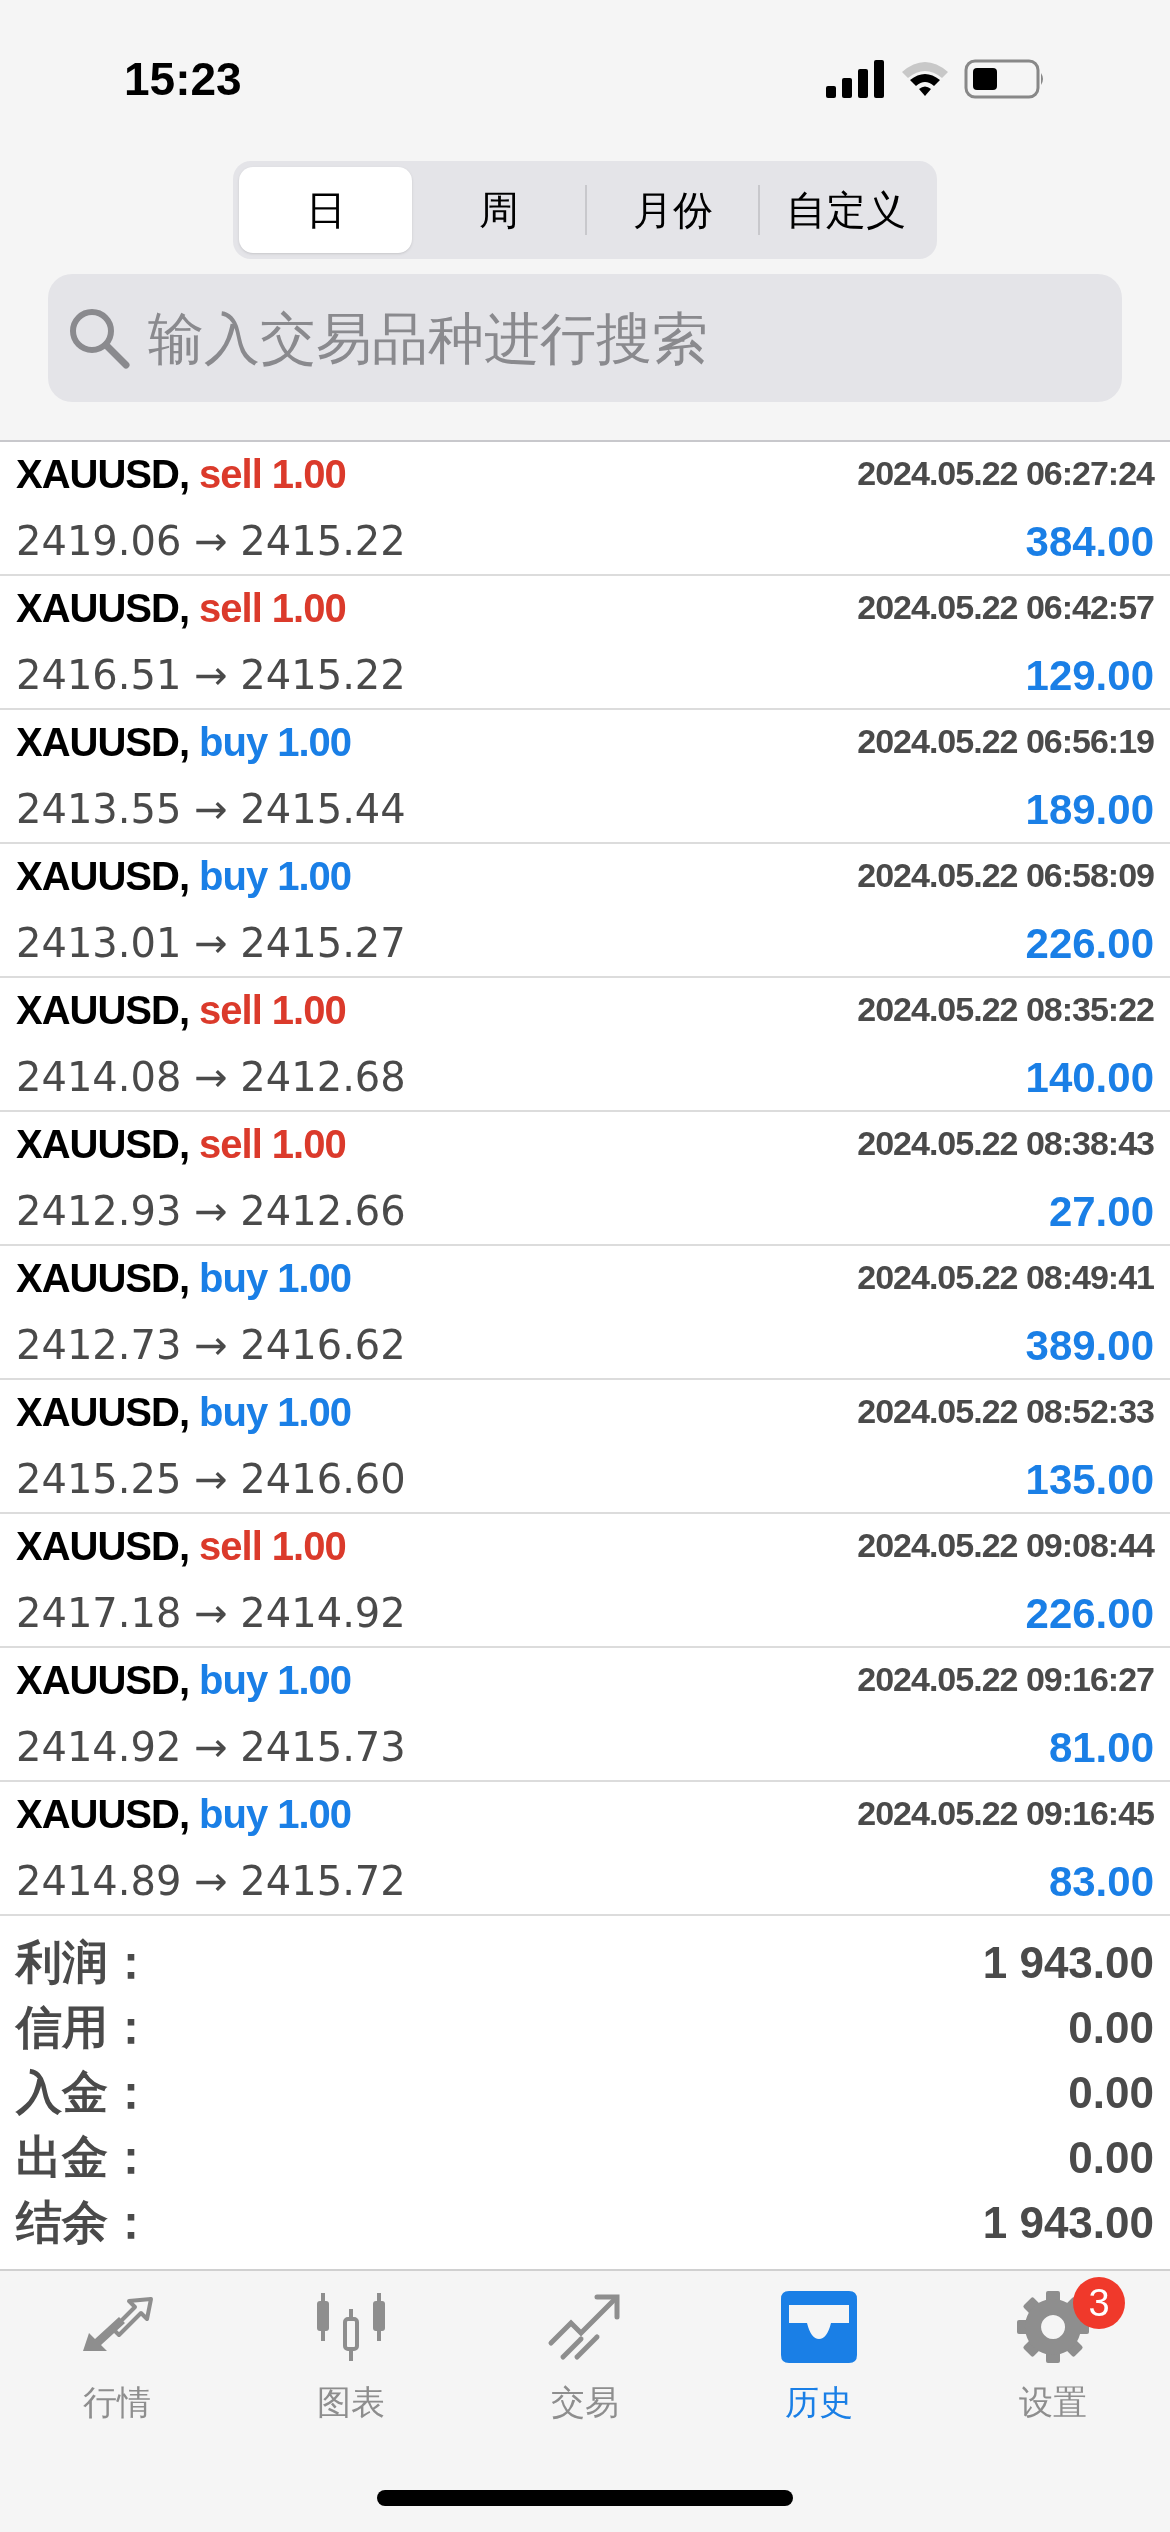 The height and width of the screenshot is (2532, 1170). What do you see at coordinates (1089, 1479) in the screenshot?
I see `profit-value: 135.00` at bounding box center [1089, 1479].